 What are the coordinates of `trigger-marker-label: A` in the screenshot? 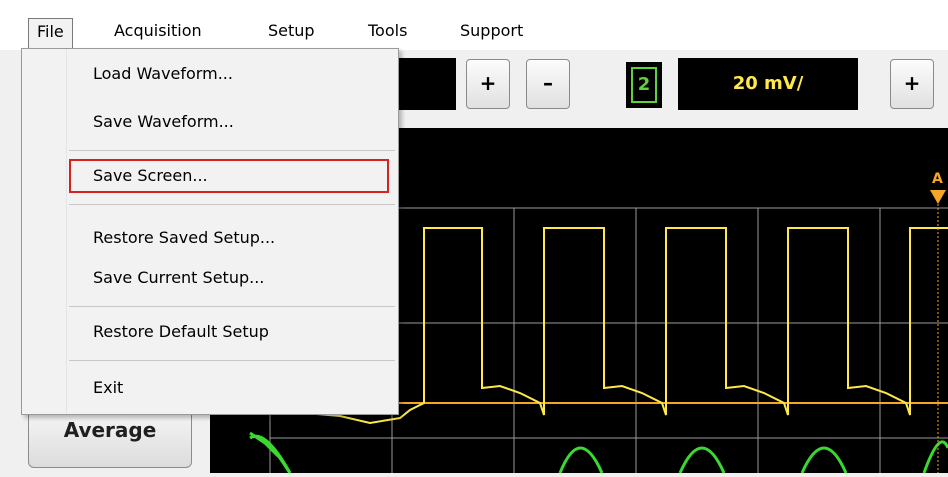 It's located at (937, 179).